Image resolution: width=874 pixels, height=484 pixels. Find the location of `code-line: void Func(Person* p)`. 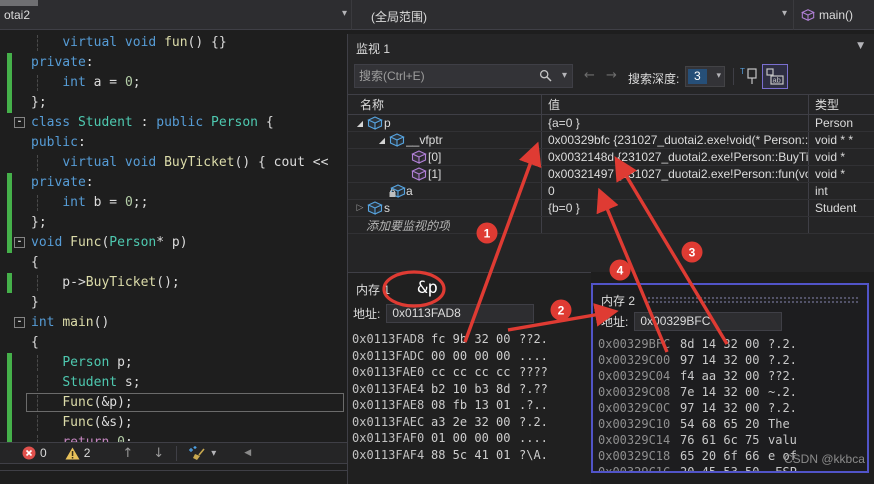

code-line: void Func(Person* p) is located at coordinates (173, 243).